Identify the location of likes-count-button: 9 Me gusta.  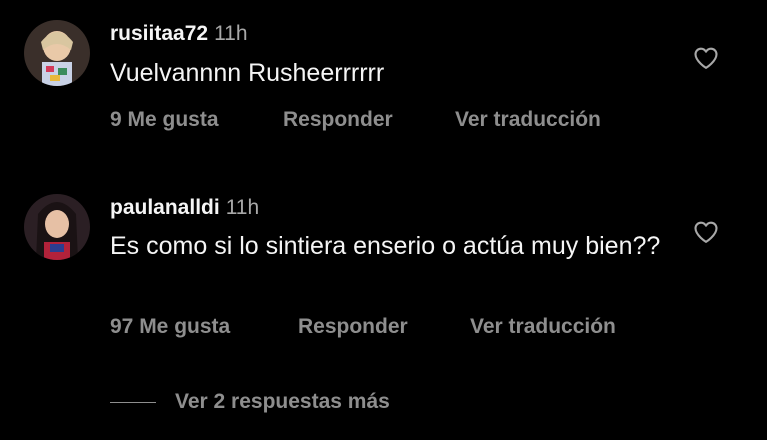
(164, 120).